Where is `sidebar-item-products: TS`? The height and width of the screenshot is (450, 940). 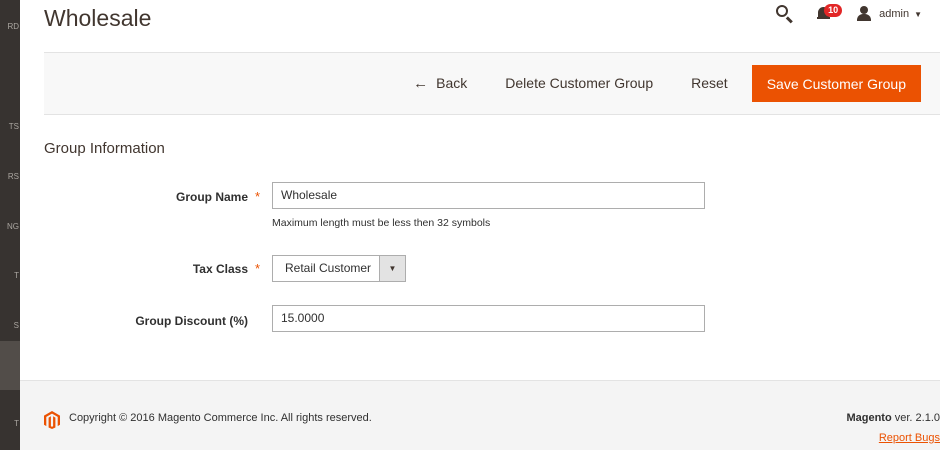 sidebar-item-products: TS is located at coordinates (10, 126).